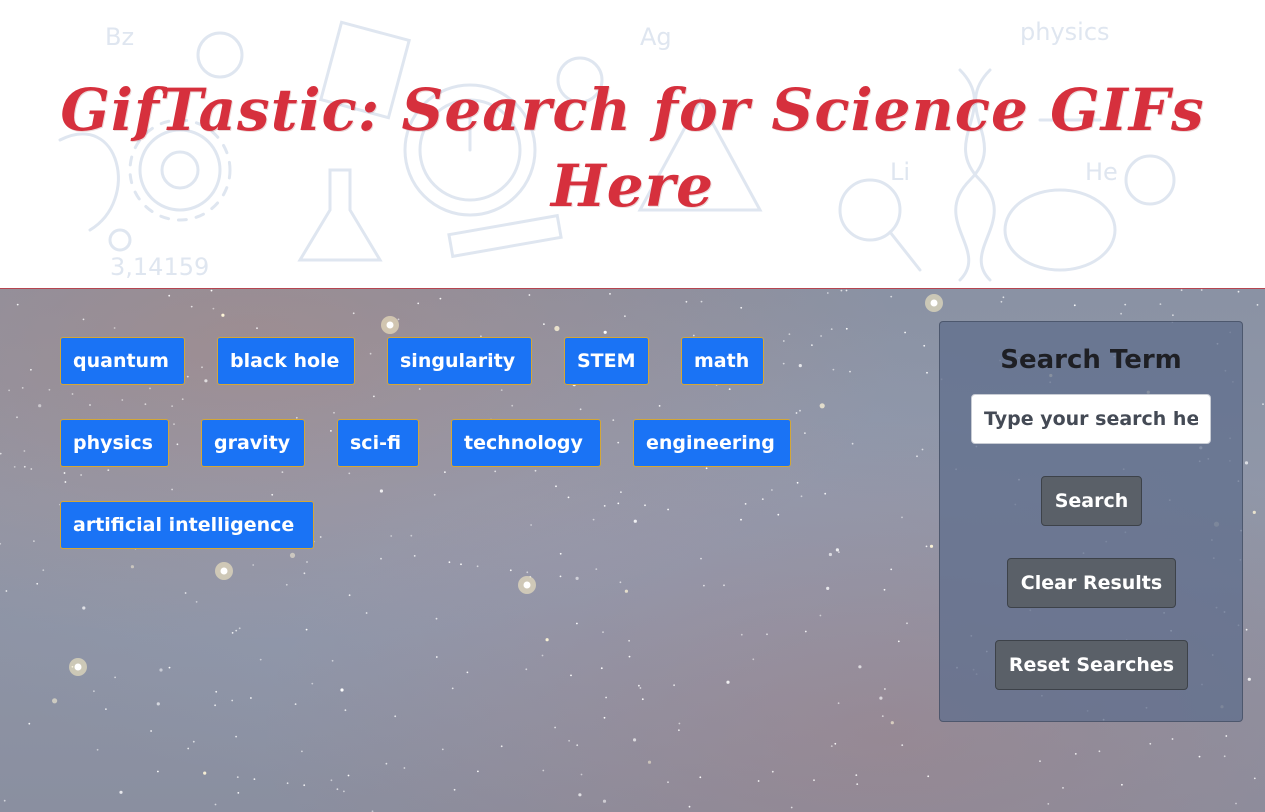 The image size is (1265, 812). I want to click on search-input, so click(1091, 419).